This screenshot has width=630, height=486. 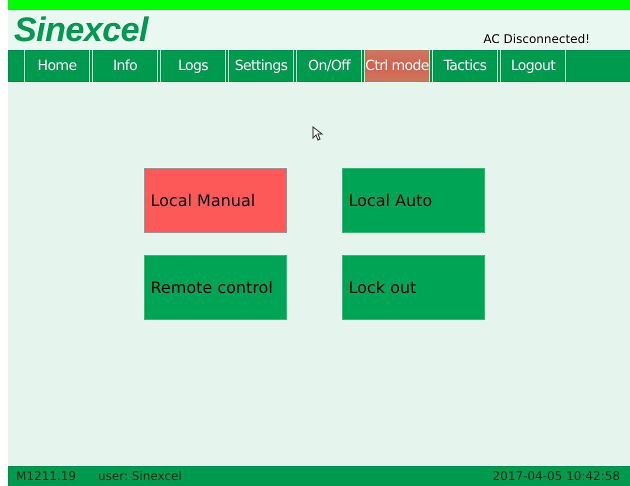 What do you see at coordinates (81, 30) in the screenshot?
I see `logo: Sinexcel` at bounding box center [81, 30].